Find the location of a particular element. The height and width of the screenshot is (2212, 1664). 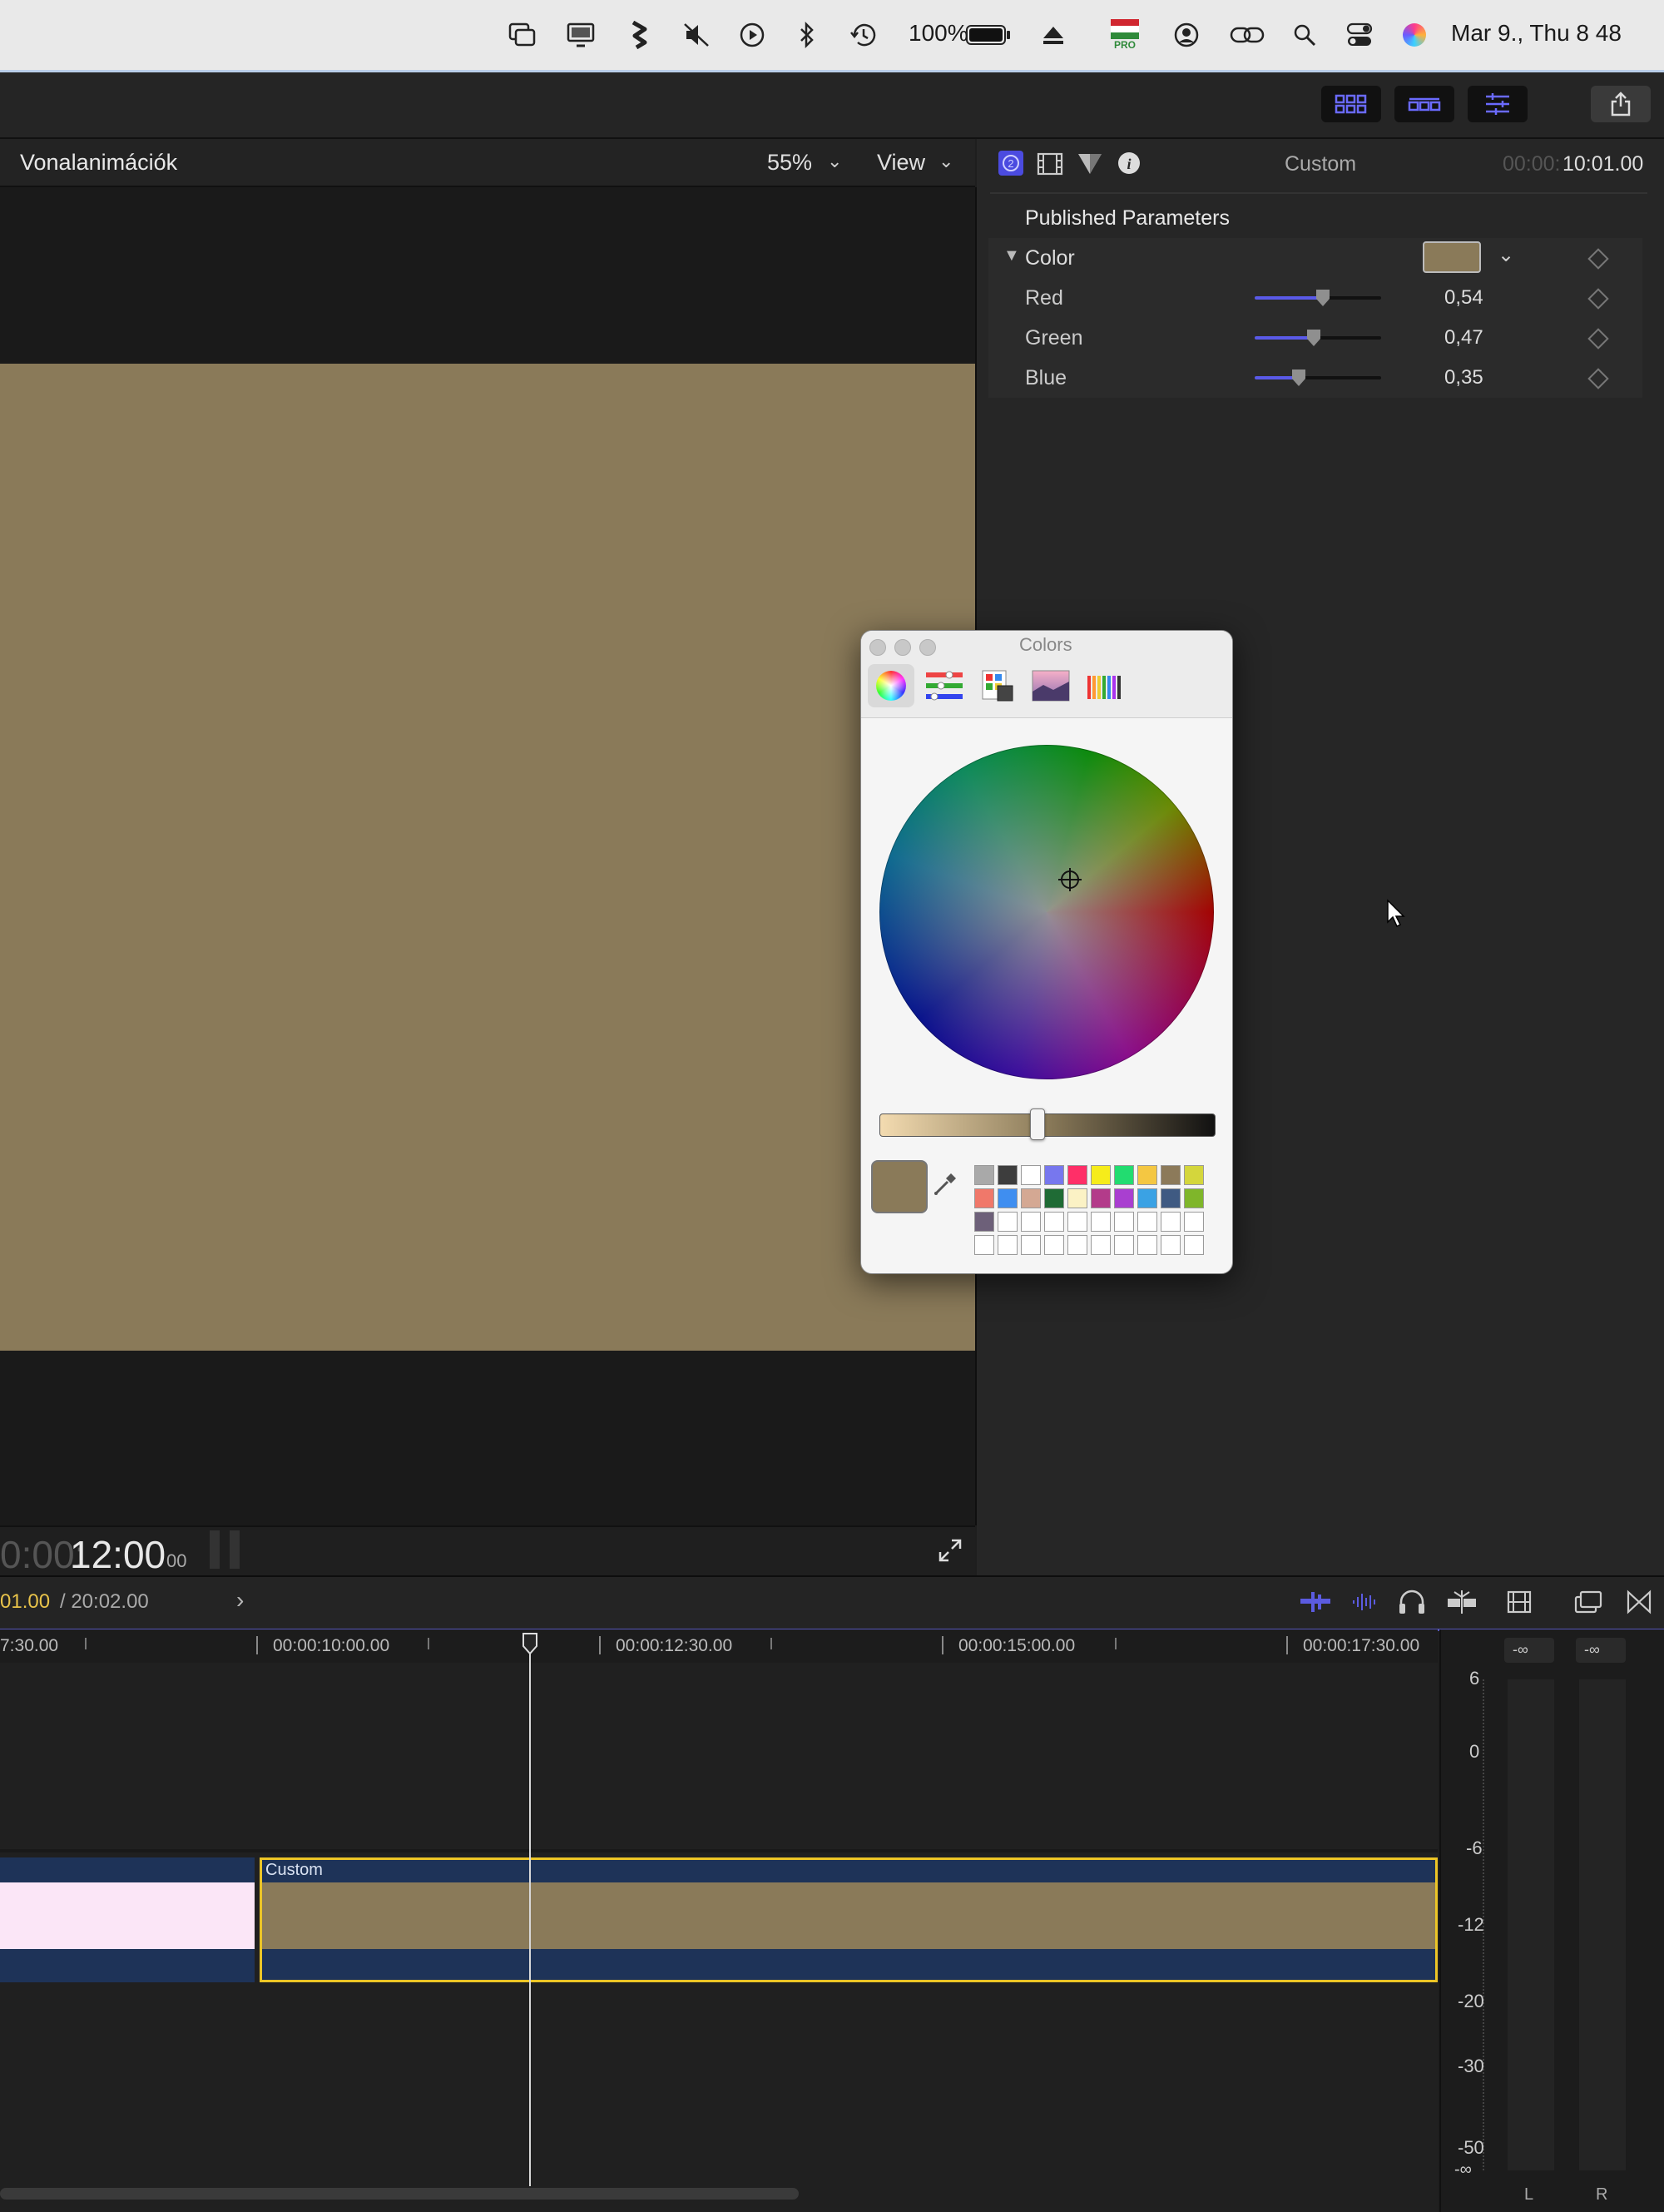

timecode-main: 12:00 is located at coordinates (118, 1555).